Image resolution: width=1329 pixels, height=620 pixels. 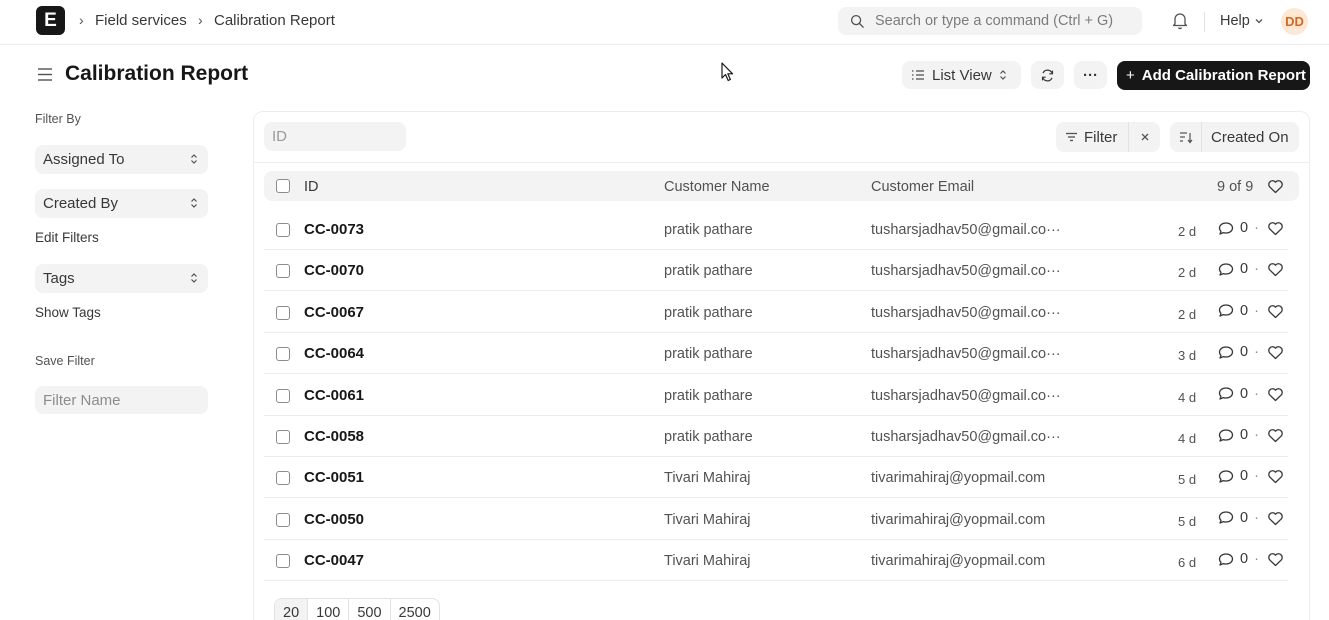 I want to click on more-actions-button: ···, so click(x=1090, y=75).